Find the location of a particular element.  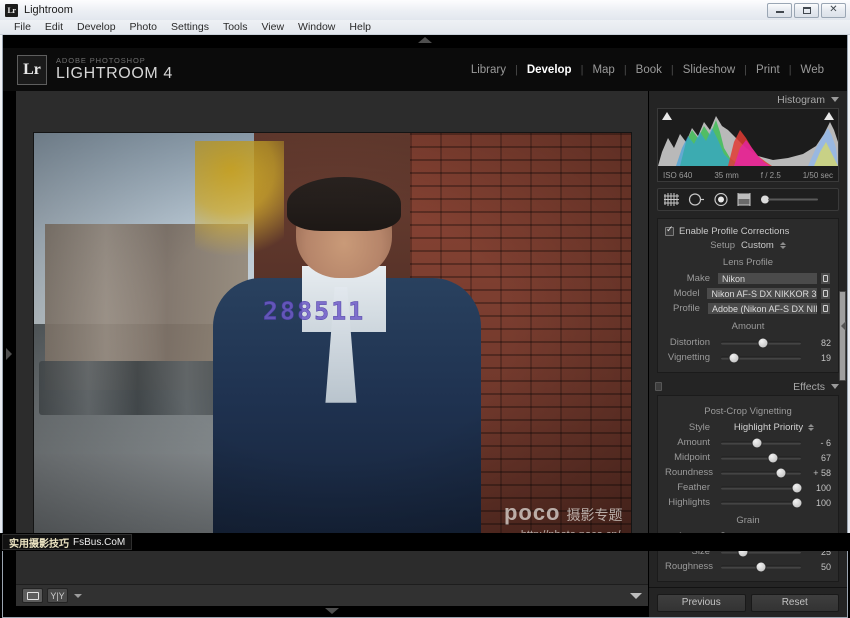

vignette-midpoint-row: Midpoint 67 is located at coordinates (748, 457).